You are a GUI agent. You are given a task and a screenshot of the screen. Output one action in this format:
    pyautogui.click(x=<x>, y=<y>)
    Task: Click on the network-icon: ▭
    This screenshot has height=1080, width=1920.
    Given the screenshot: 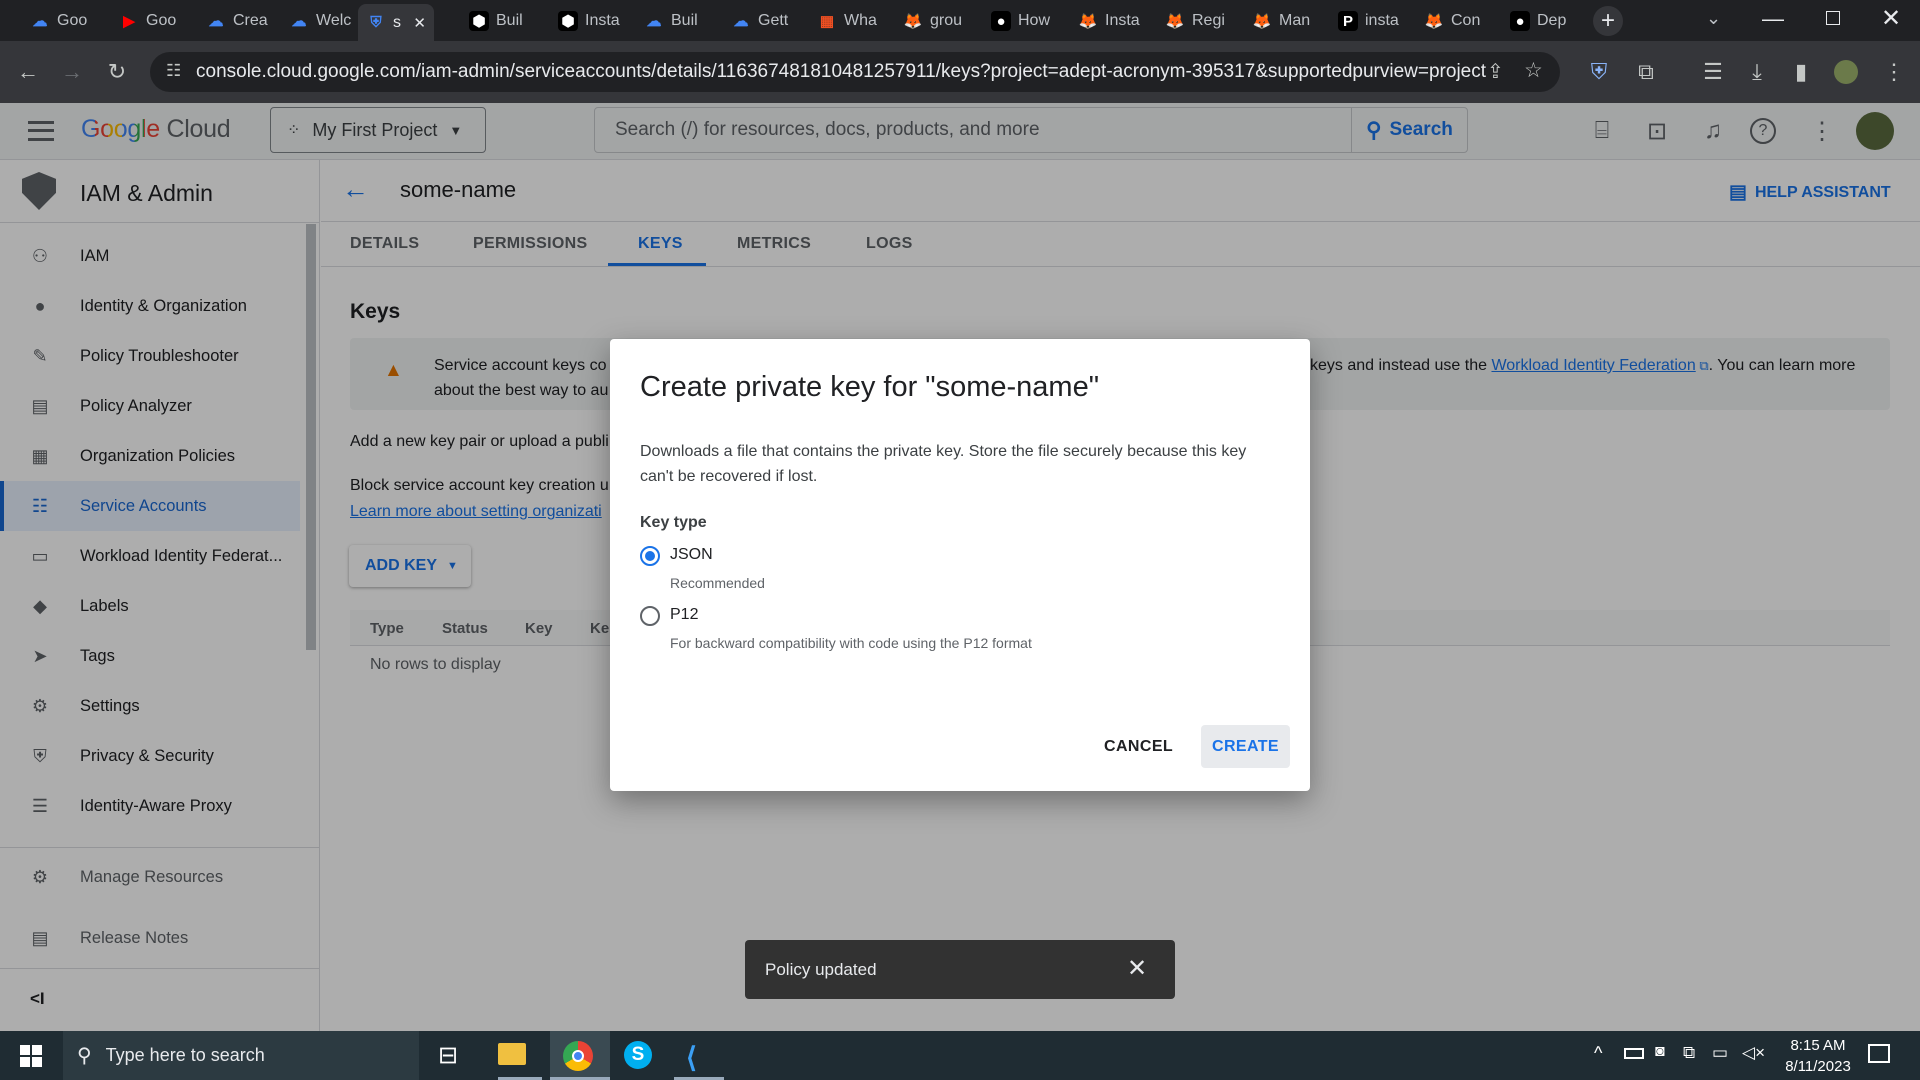 What is the action you would take?
    pyautogui.click(x=1720, y=1053)
    